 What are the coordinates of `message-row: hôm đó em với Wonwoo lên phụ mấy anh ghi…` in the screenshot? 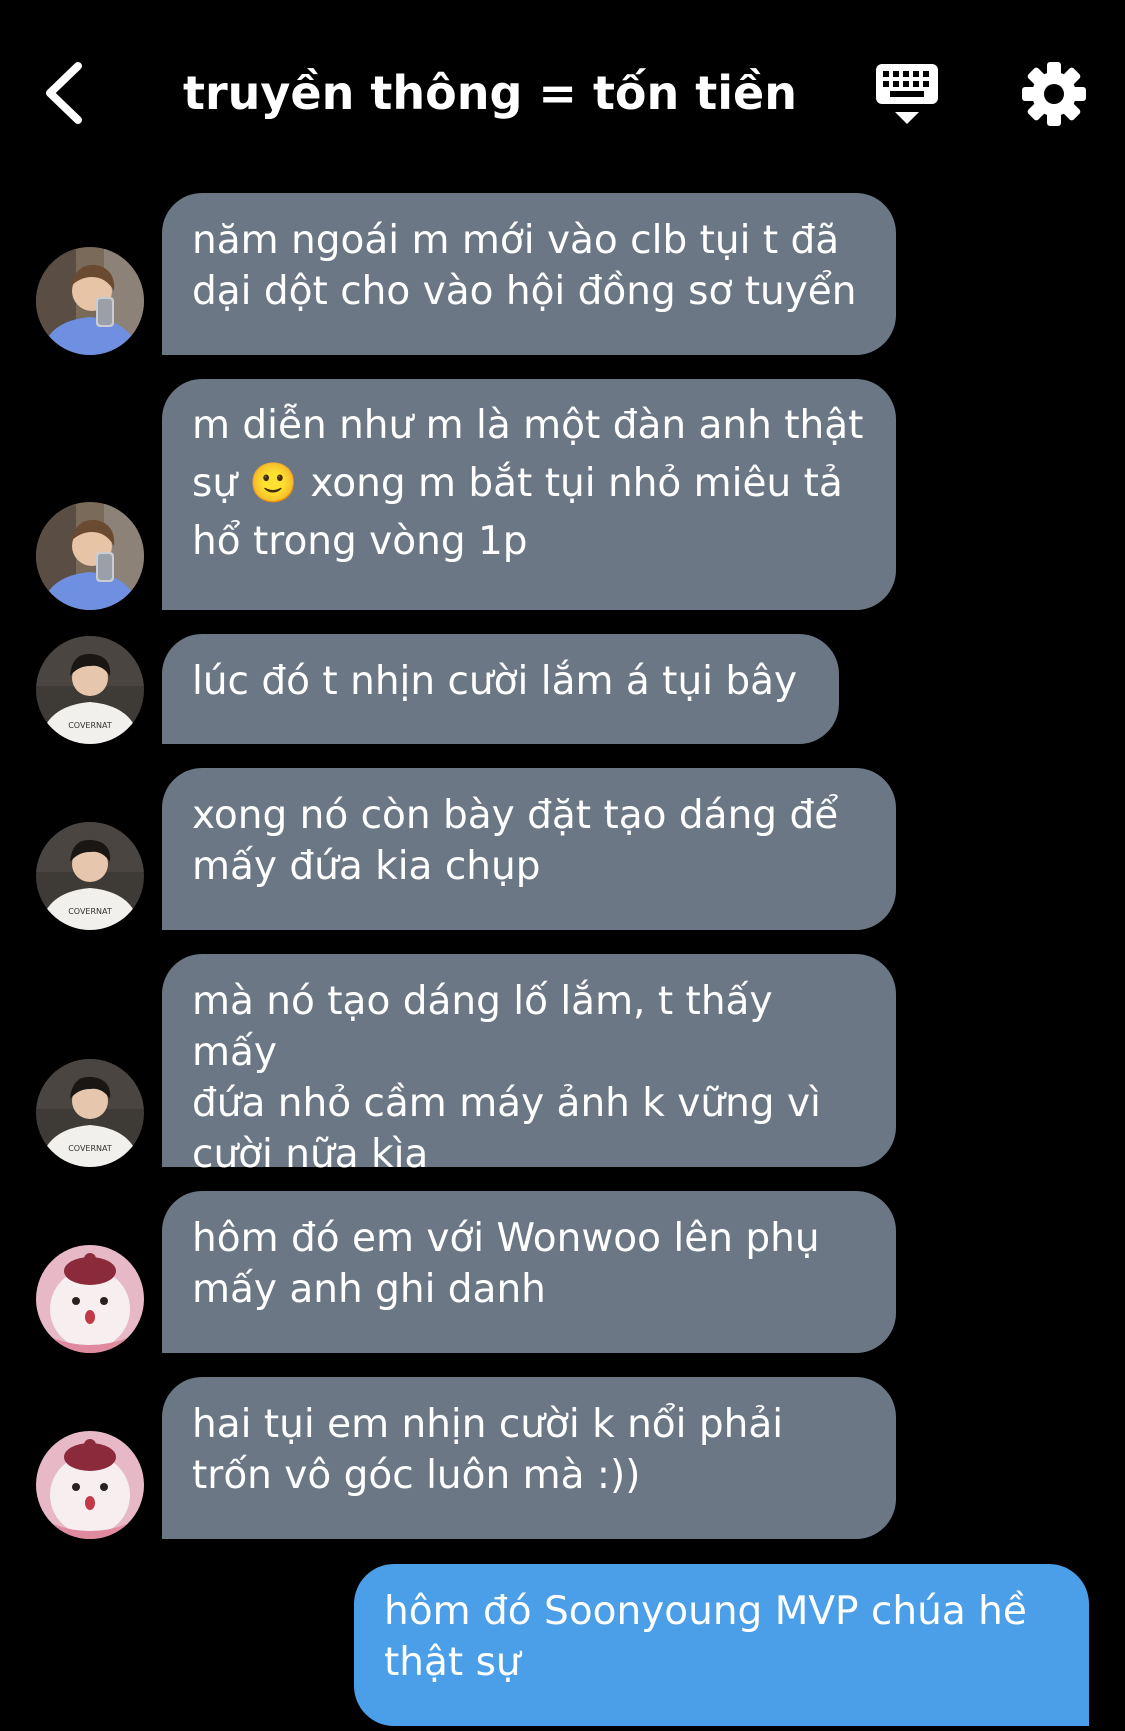 It's located at (562, 1272).